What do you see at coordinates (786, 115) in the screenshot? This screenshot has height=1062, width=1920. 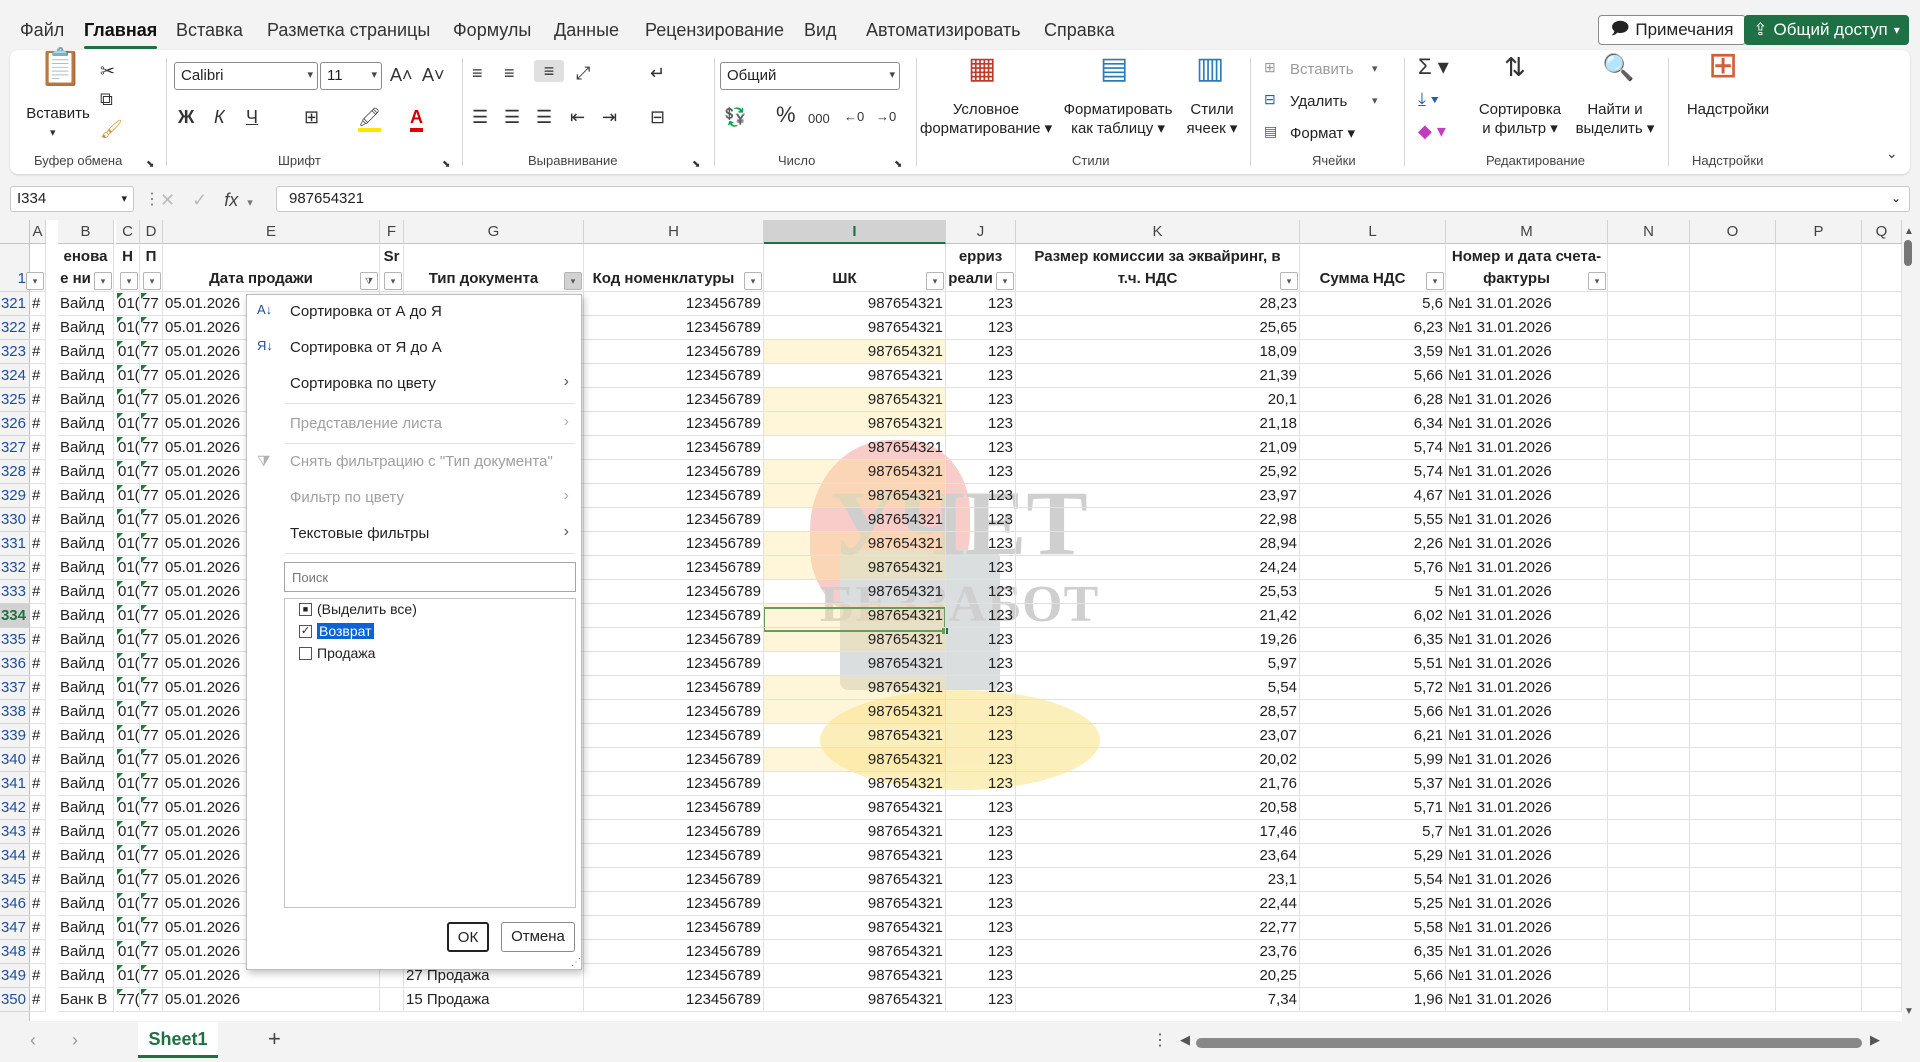 I see `percent-button: %` at bounding box center [786, 115].